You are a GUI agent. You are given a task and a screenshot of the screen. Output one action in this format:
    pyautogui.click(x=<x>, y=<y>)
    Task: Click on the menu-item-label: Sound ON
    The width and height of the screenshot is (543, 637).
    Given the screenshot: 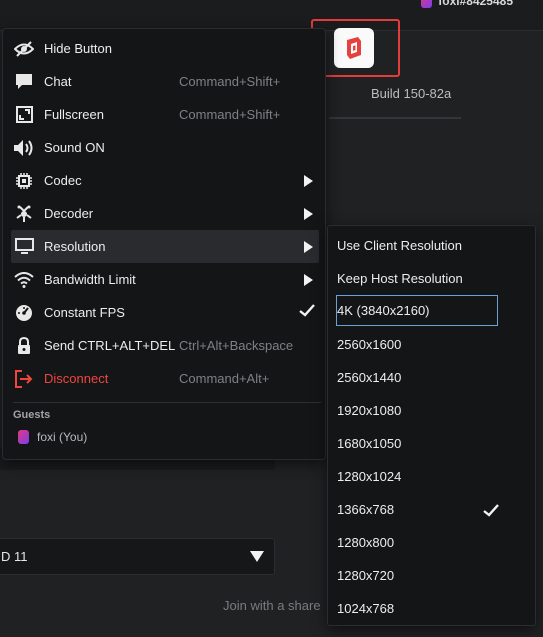 What is the action you would take?
    pyautogui.click(x=74, y=147)
    